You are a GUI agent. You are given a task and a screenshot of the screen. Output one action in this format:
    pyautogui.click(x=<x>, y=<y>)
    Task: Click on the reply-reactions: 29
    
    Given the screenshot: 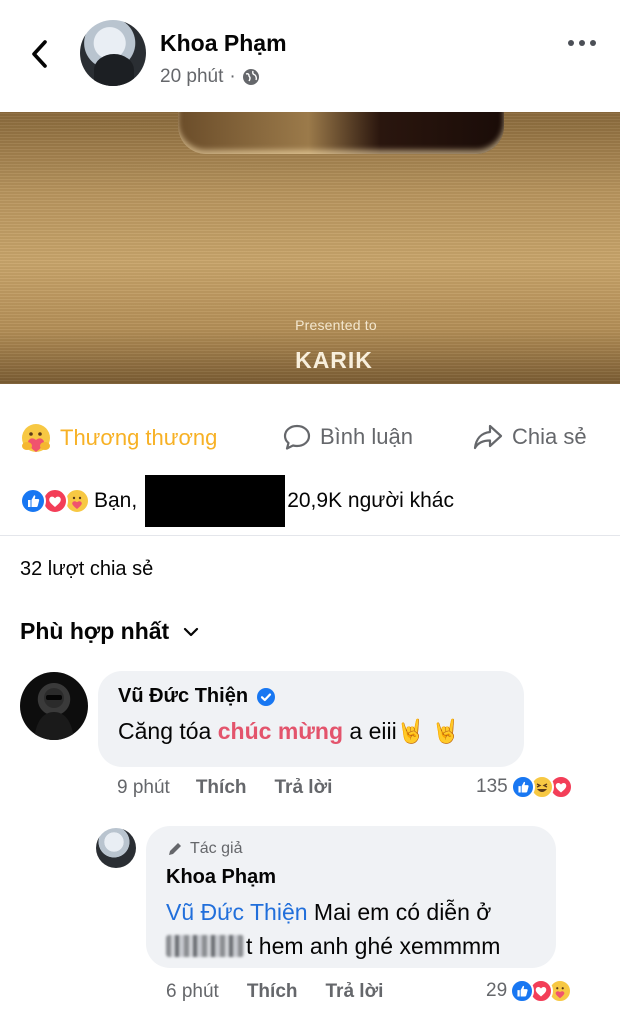 What is the action you would take?
    pyautogui.click(x=529, y=991)
    